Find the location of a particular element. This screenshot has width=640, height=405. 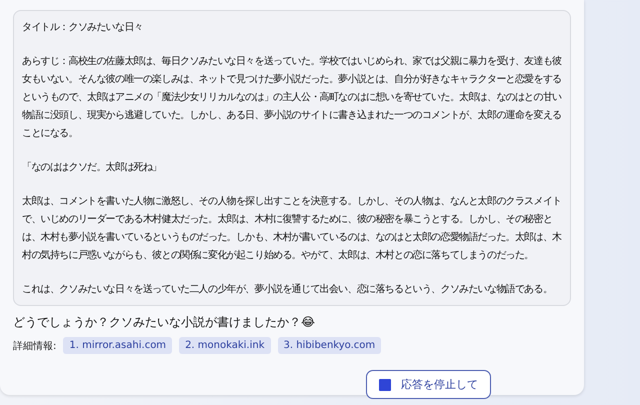

sources-label: 詳細情報: is located at coordinates (34, 346).